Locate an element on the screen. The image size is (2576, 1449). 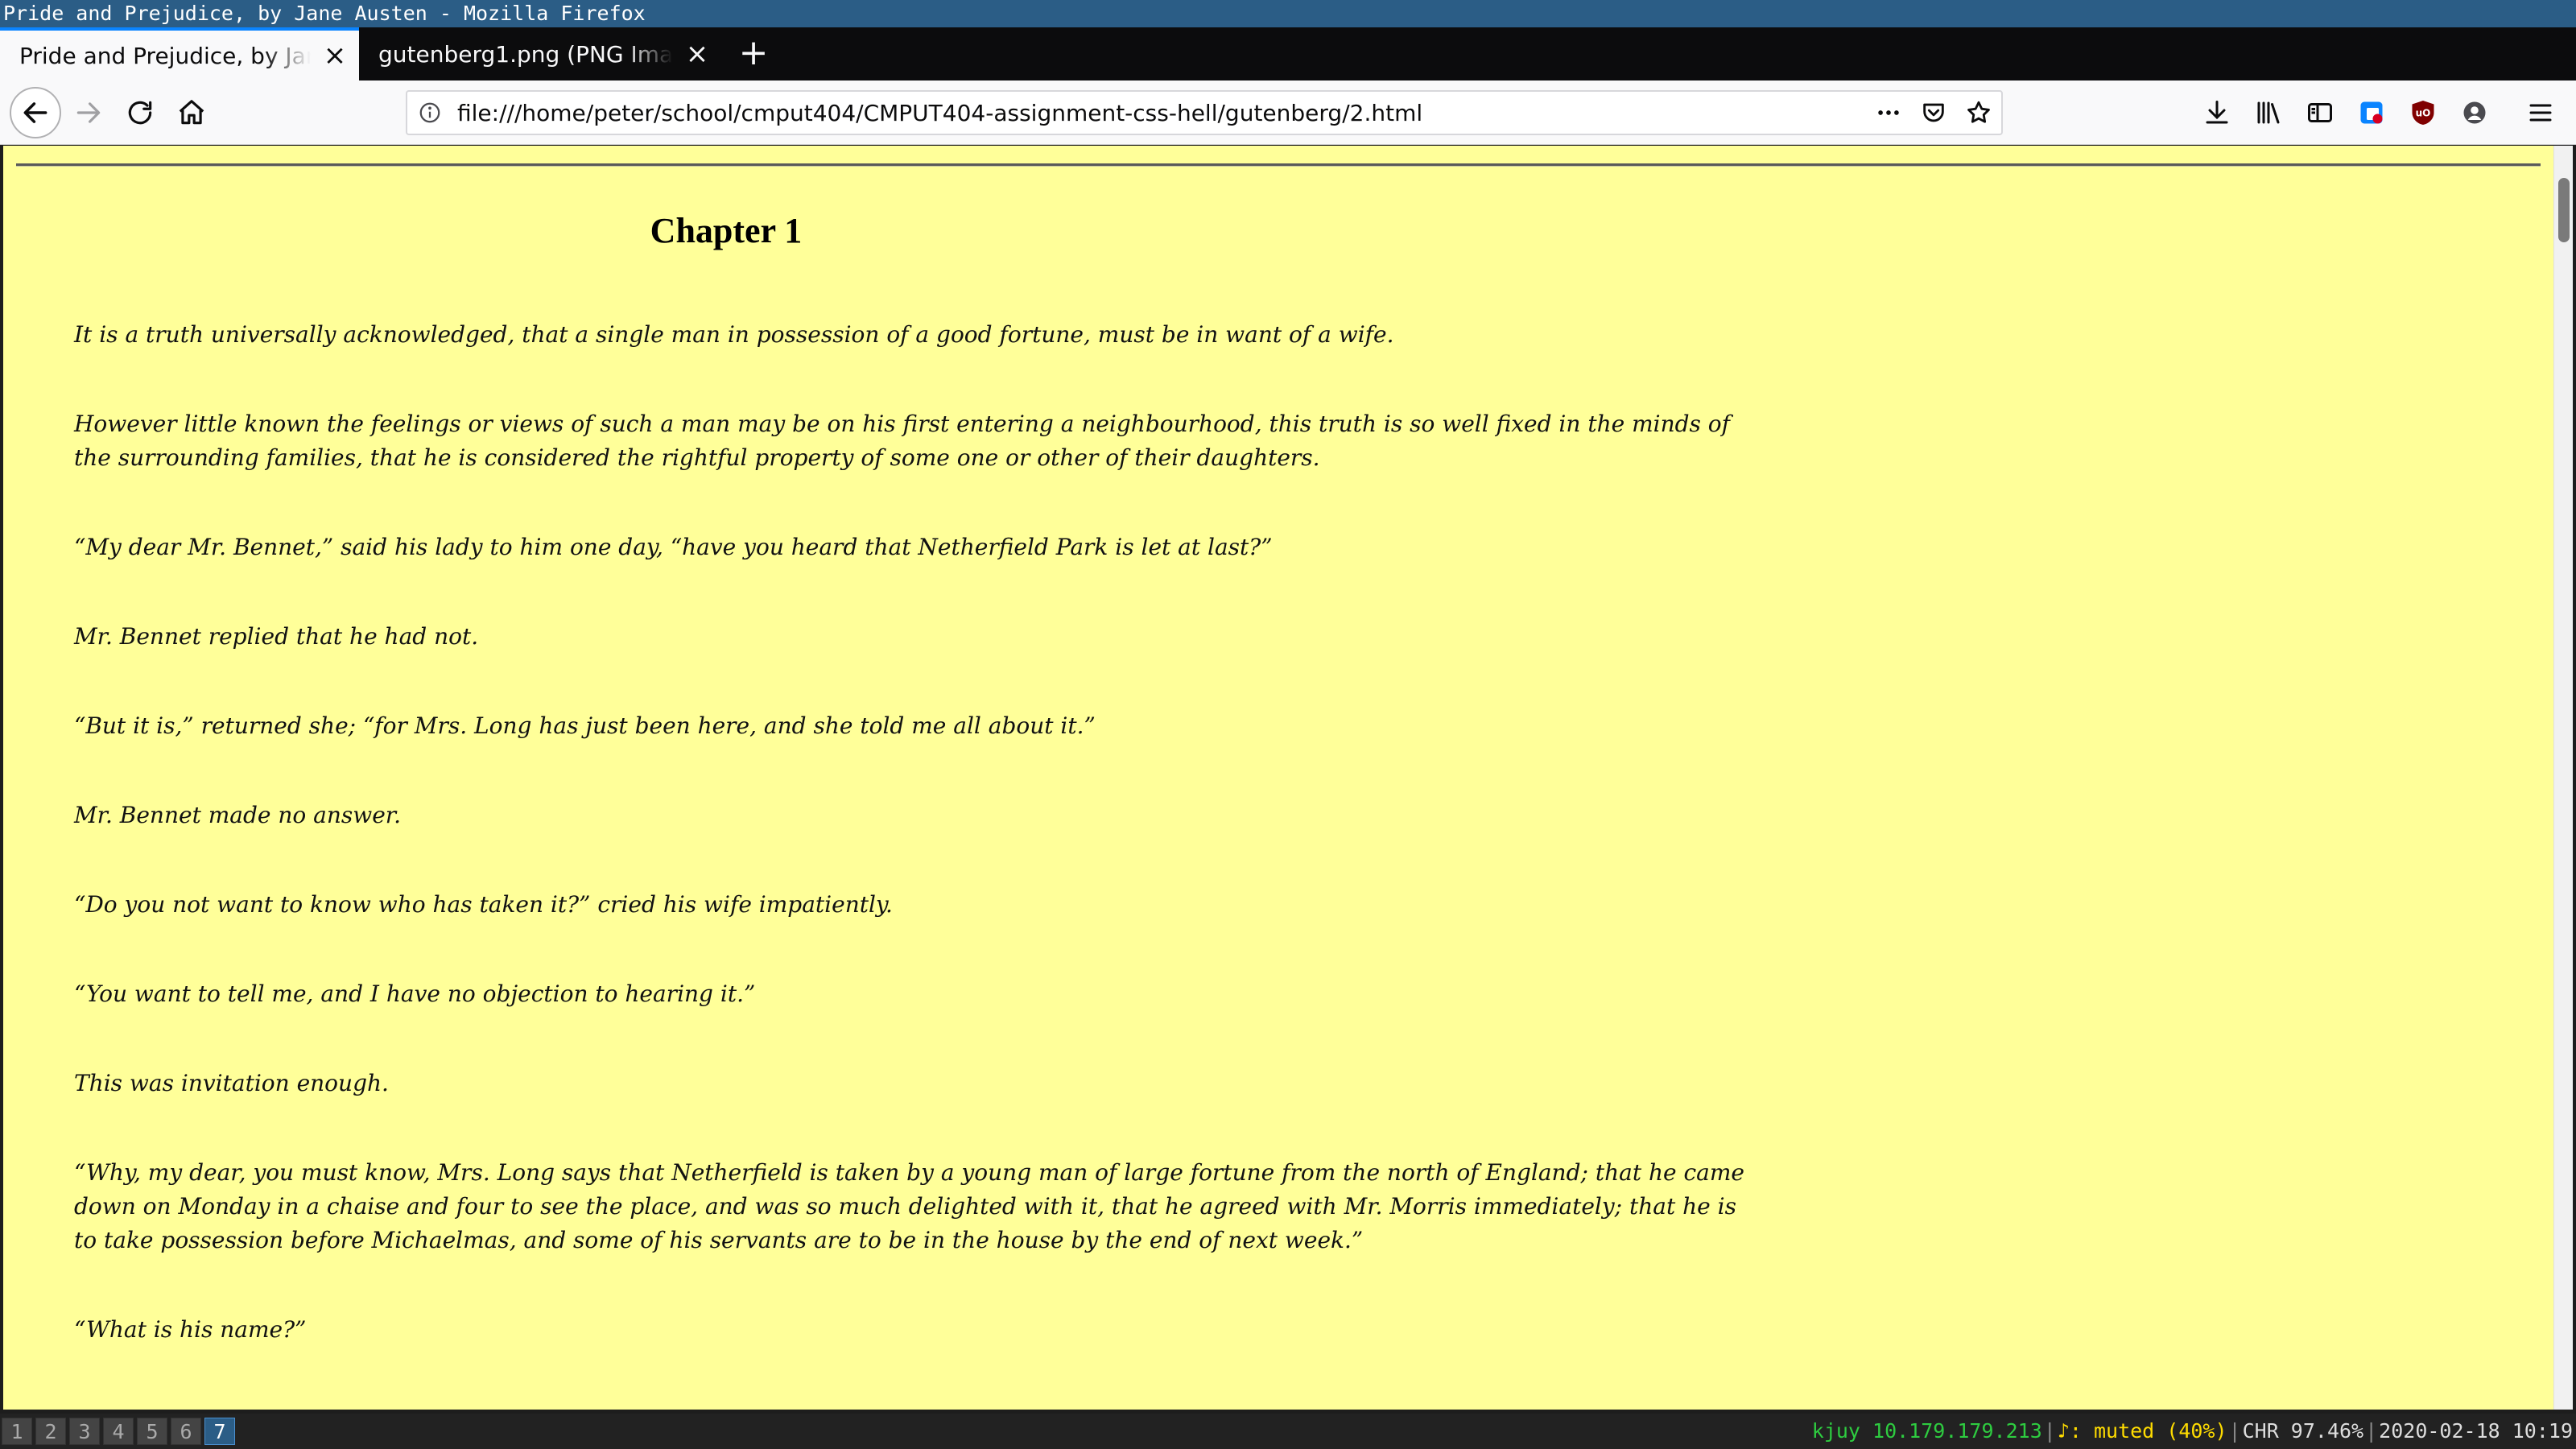
library-icon is located at coordinates (2268, 112).